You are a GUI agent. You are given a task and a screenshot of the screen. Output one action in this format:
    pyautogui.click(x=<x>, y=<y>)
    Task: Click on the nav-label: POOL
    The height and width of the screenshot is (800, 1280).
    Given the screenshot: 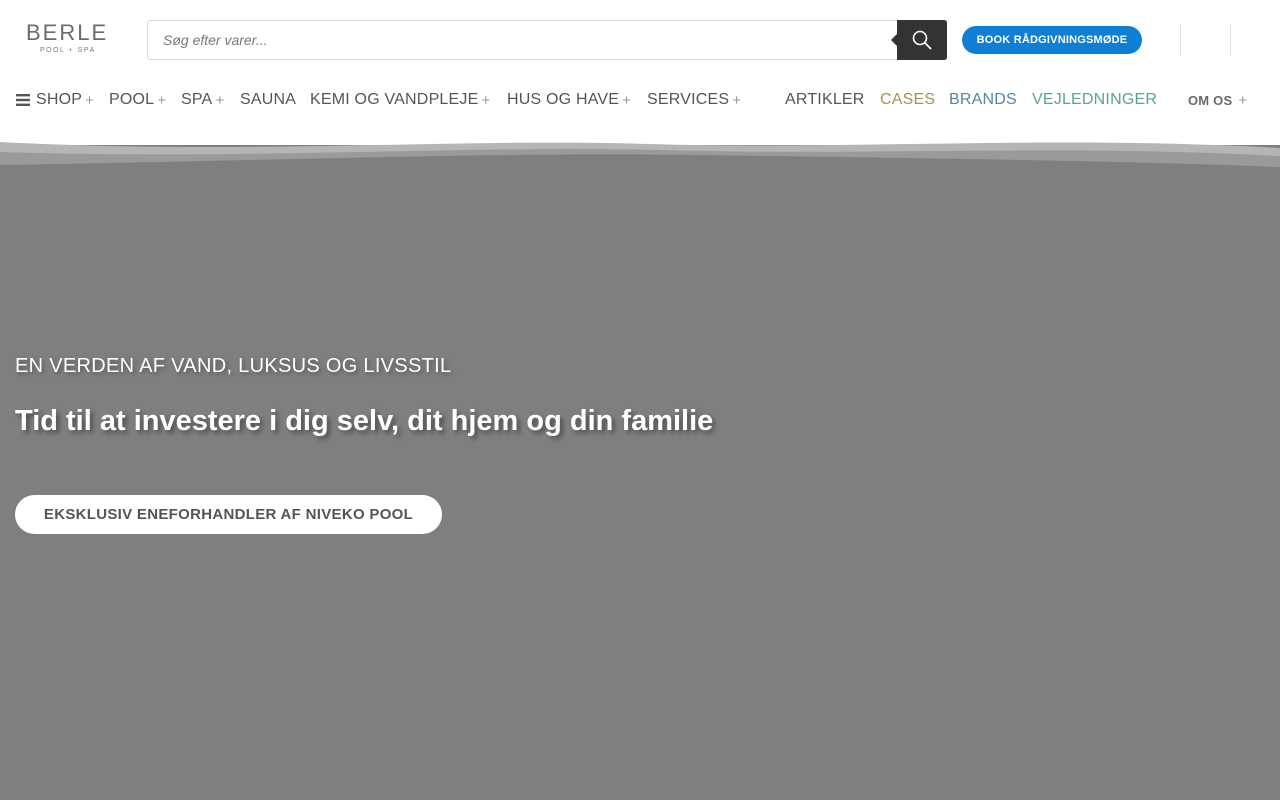 What is the action you would take?
    pyautogui.click(x=132, y=99)
    